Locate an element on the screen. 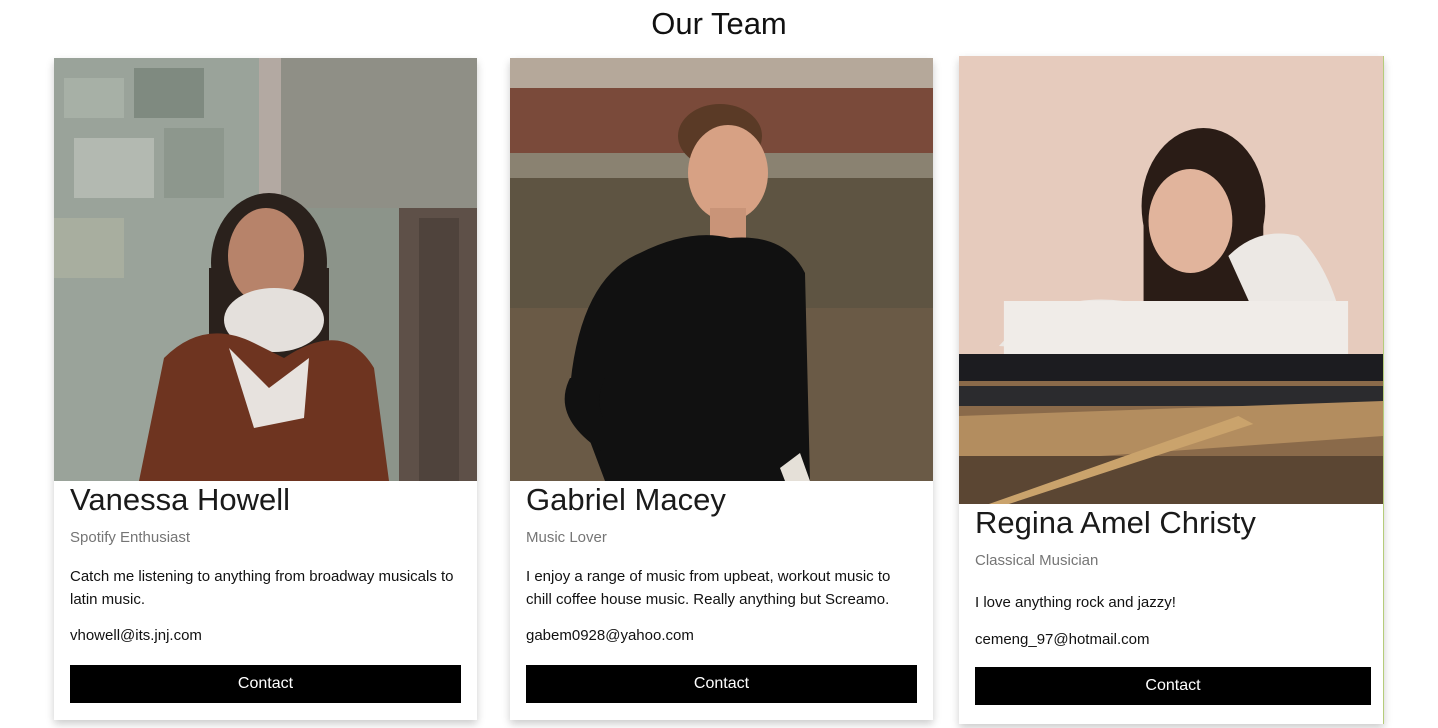  member-email: cemeng_97@hotmail.com is located at coordinates (1062, 639).